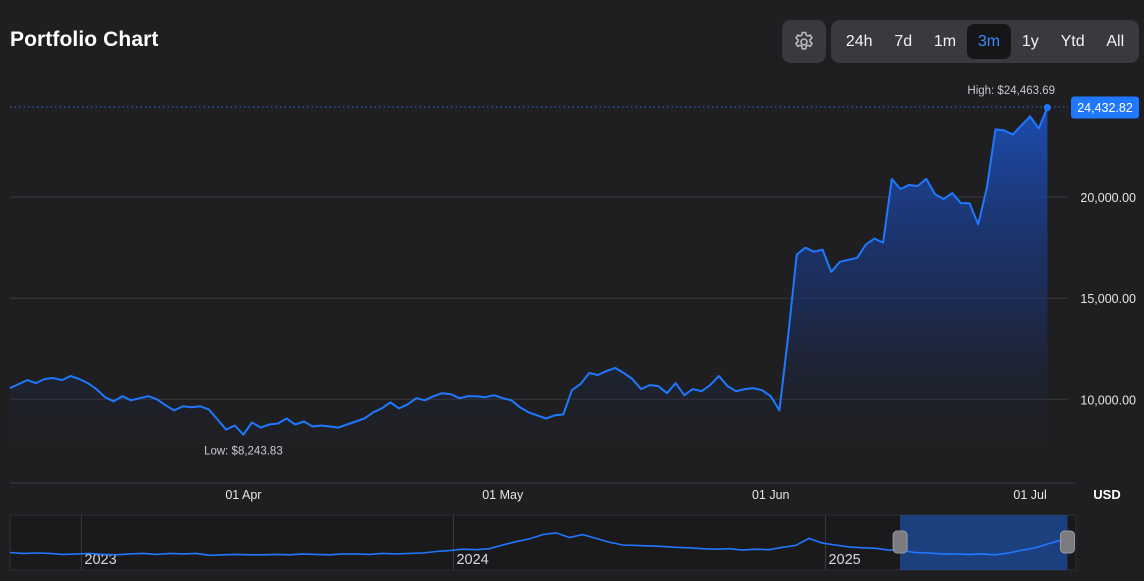  Describe the element at coordinates (1108, 299) in the screenshot. I see `y-tick-label: 15,000.00` at that location.